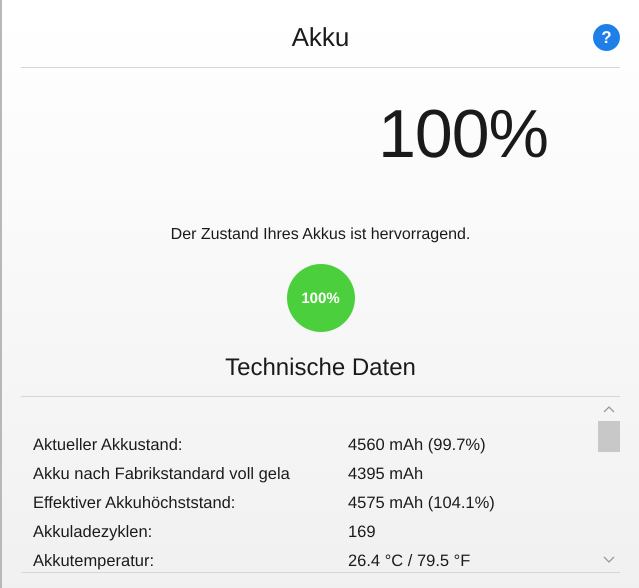 The width and height of the screenshot is (639, 588). Describe the element at coordinates (421, 503) in the screenshot. I see `spec-value: 4575 mAh (104.1%)` at that location.